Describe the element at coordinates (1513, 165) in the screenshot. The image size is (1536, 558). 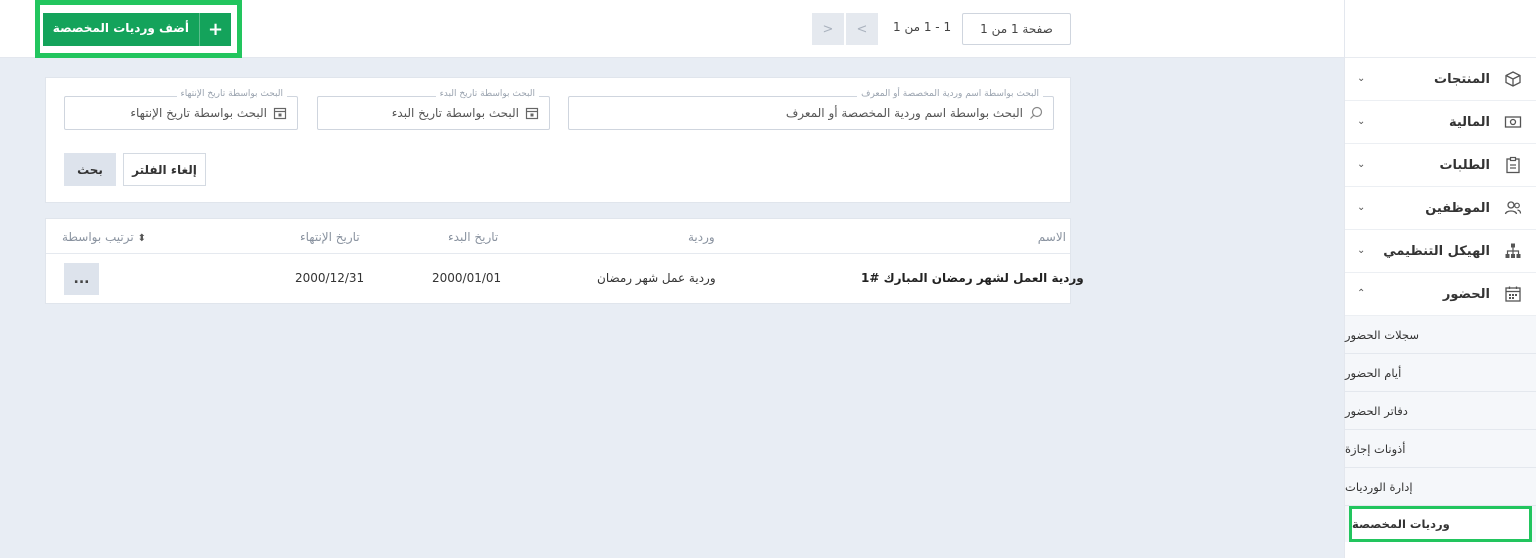
I see `clipboard-icon` at that location.